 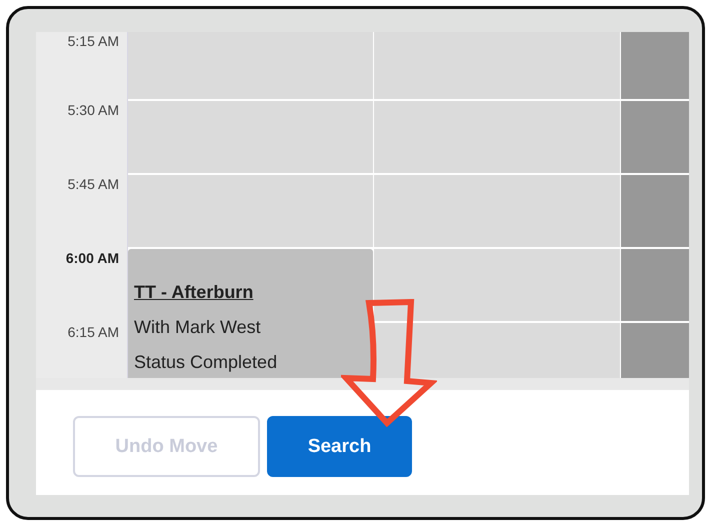 I want to click on time-label: 6:15 AM, so click(x=93, y=332).